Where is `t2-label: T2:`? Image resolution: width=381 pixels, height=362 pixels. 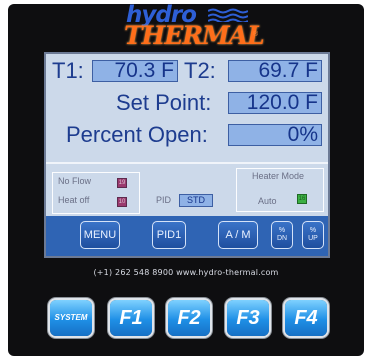 t2-label: T2: is located at coordinates (200, 70).